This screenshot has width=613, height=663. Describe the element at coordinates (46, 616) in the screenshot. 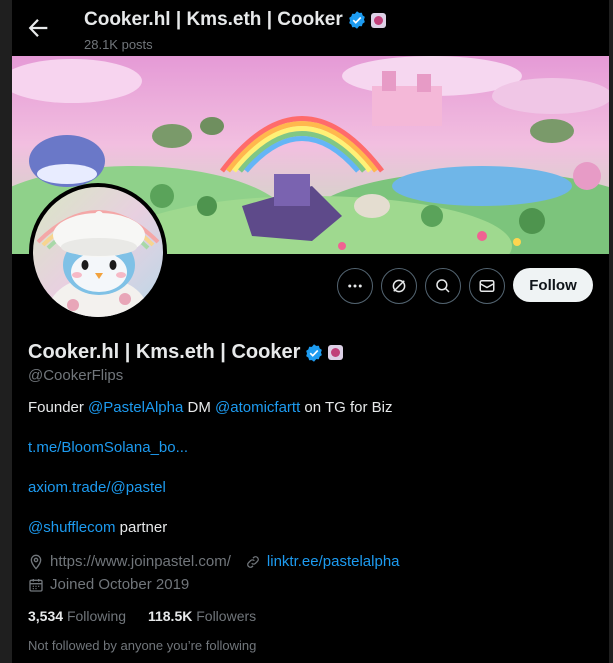

I see `following-count: 3,534` at that location.